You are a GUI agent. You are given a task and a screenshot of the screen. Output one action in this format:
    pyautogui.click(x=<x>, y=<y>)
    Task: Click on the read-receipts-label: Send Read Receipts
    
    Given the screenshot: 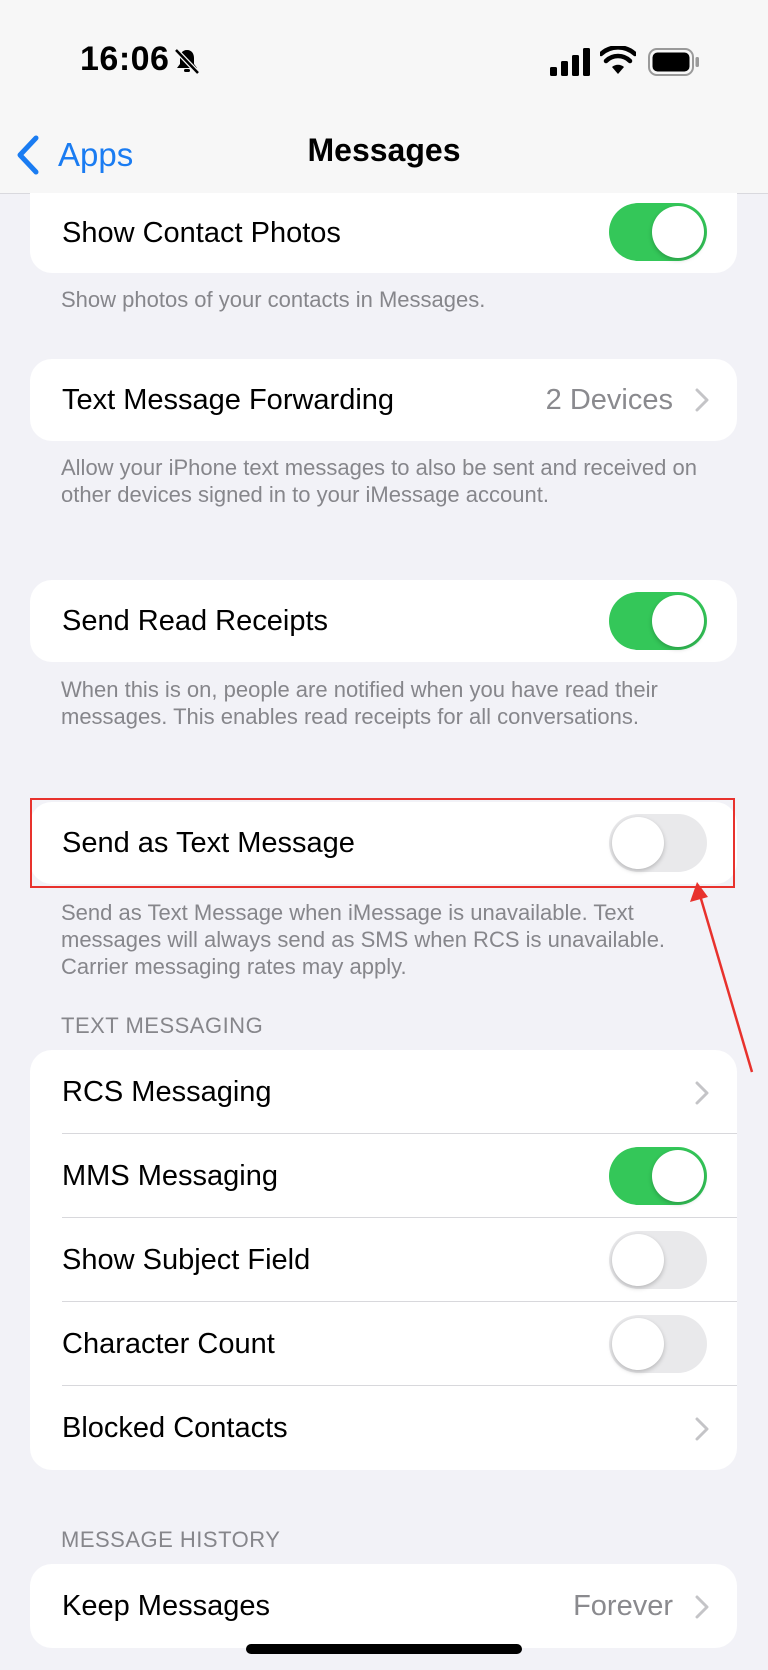 What is the action you would take?
    pyautogui.click(x=195, y=620)
    